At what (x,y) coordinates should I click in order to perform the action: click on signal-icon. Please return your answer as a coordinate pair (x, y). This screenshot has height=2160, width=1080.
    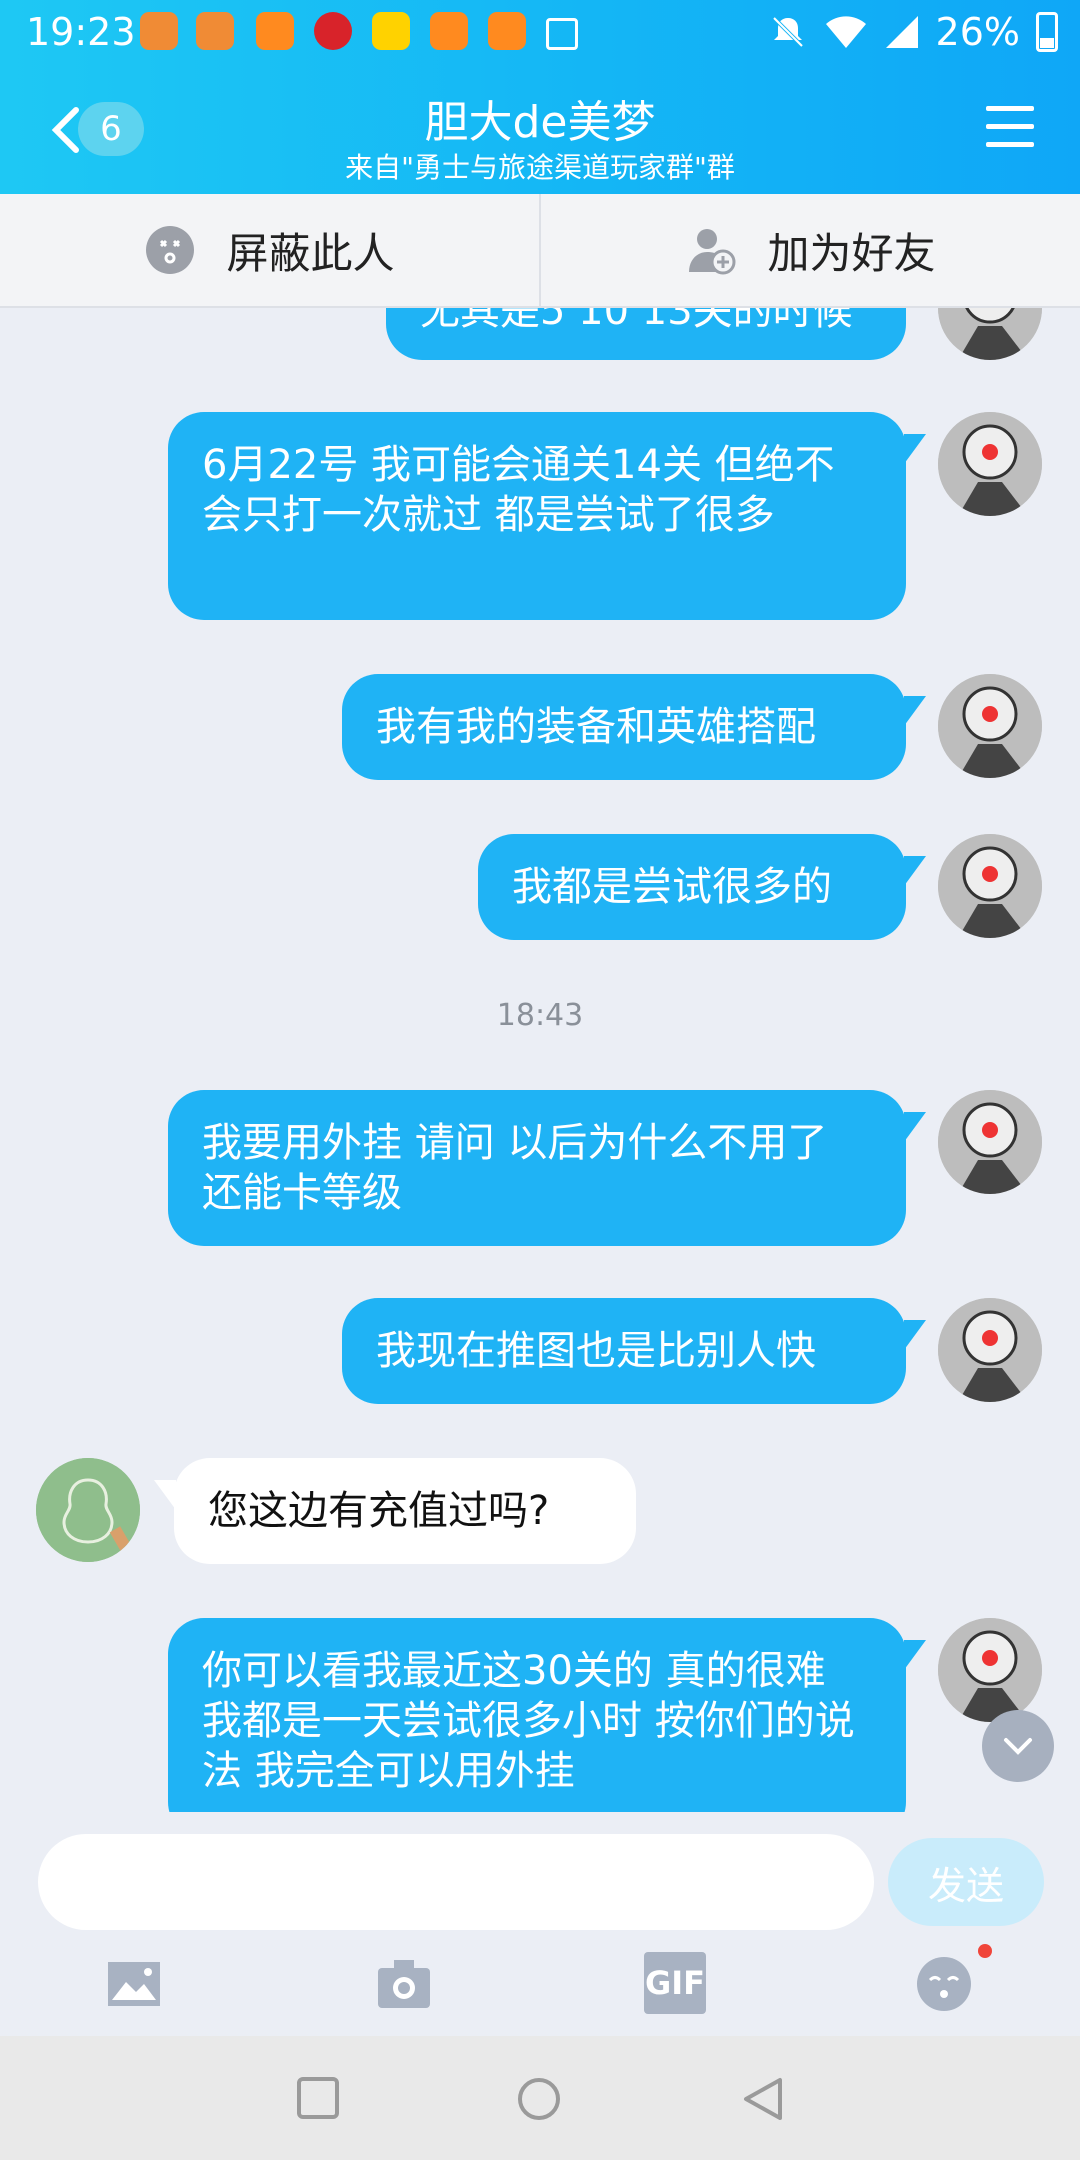
    Looking at the image, I should click on (901, 32).